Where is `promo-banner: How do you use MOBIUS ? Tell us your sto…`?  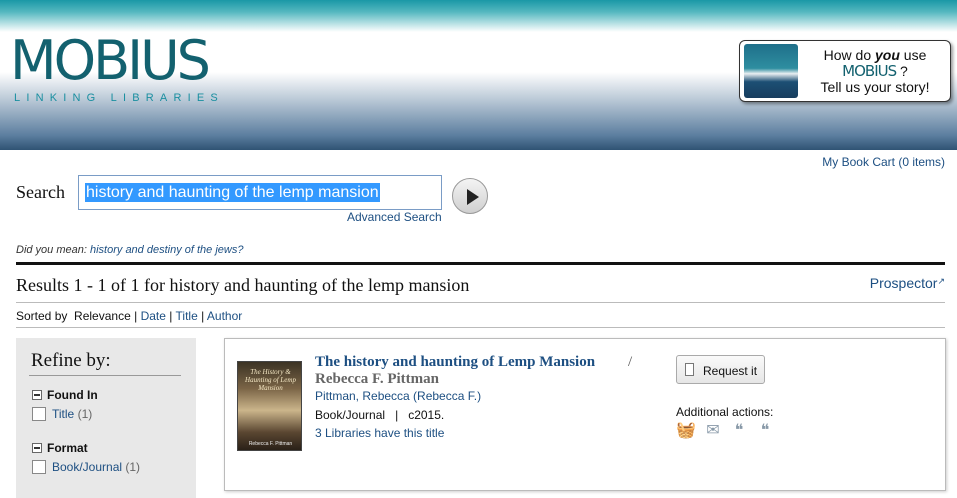
promo-banner: How do you use MOBIUS ? Tell us your sto… is located at coordinates (845, 71).